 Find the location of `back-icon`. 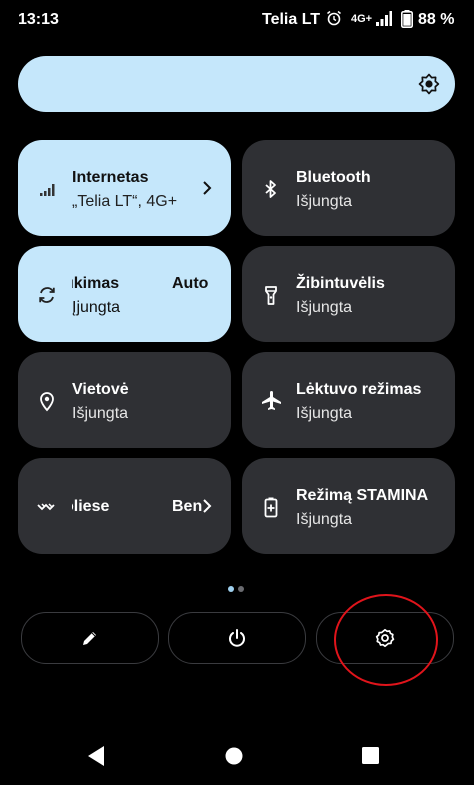

back-icon is located at coordinates (96, 756).